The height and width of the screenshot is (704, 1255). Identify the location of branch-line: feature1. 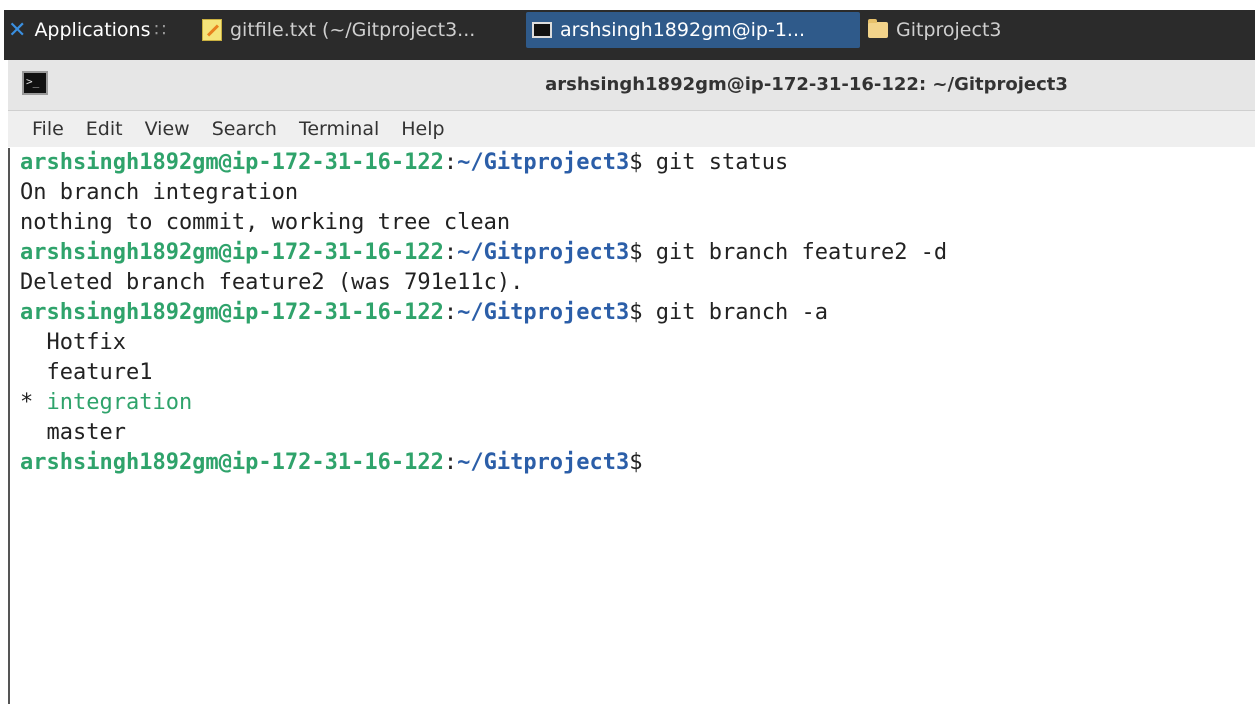
(86, 372).